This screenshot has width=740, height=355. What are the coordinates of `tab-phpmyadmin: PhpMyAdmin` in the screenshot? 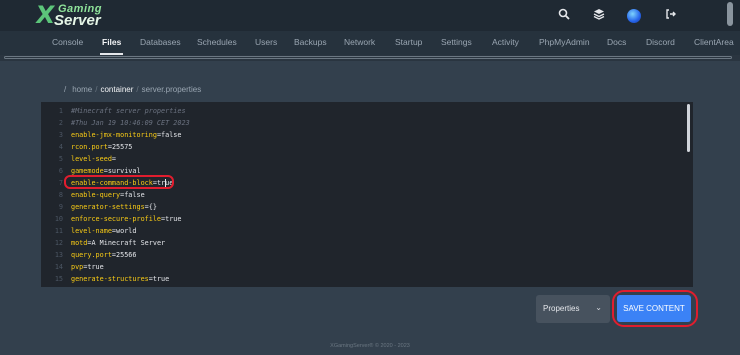 It's located at (564, 43).